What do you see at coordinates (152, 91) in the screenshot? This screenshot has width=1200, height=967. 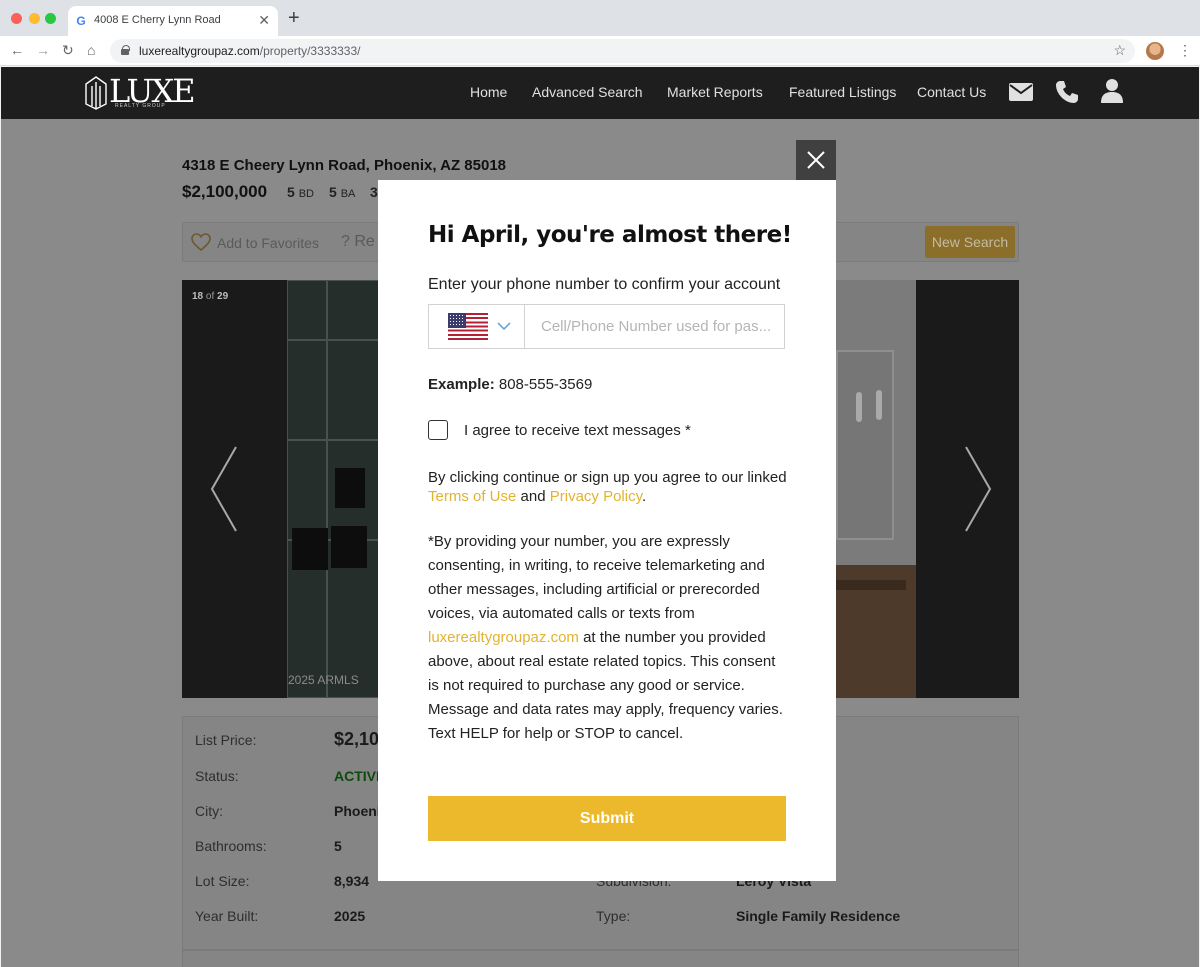 I see `logo-text: LUXE` at bounding box center [152, 91].